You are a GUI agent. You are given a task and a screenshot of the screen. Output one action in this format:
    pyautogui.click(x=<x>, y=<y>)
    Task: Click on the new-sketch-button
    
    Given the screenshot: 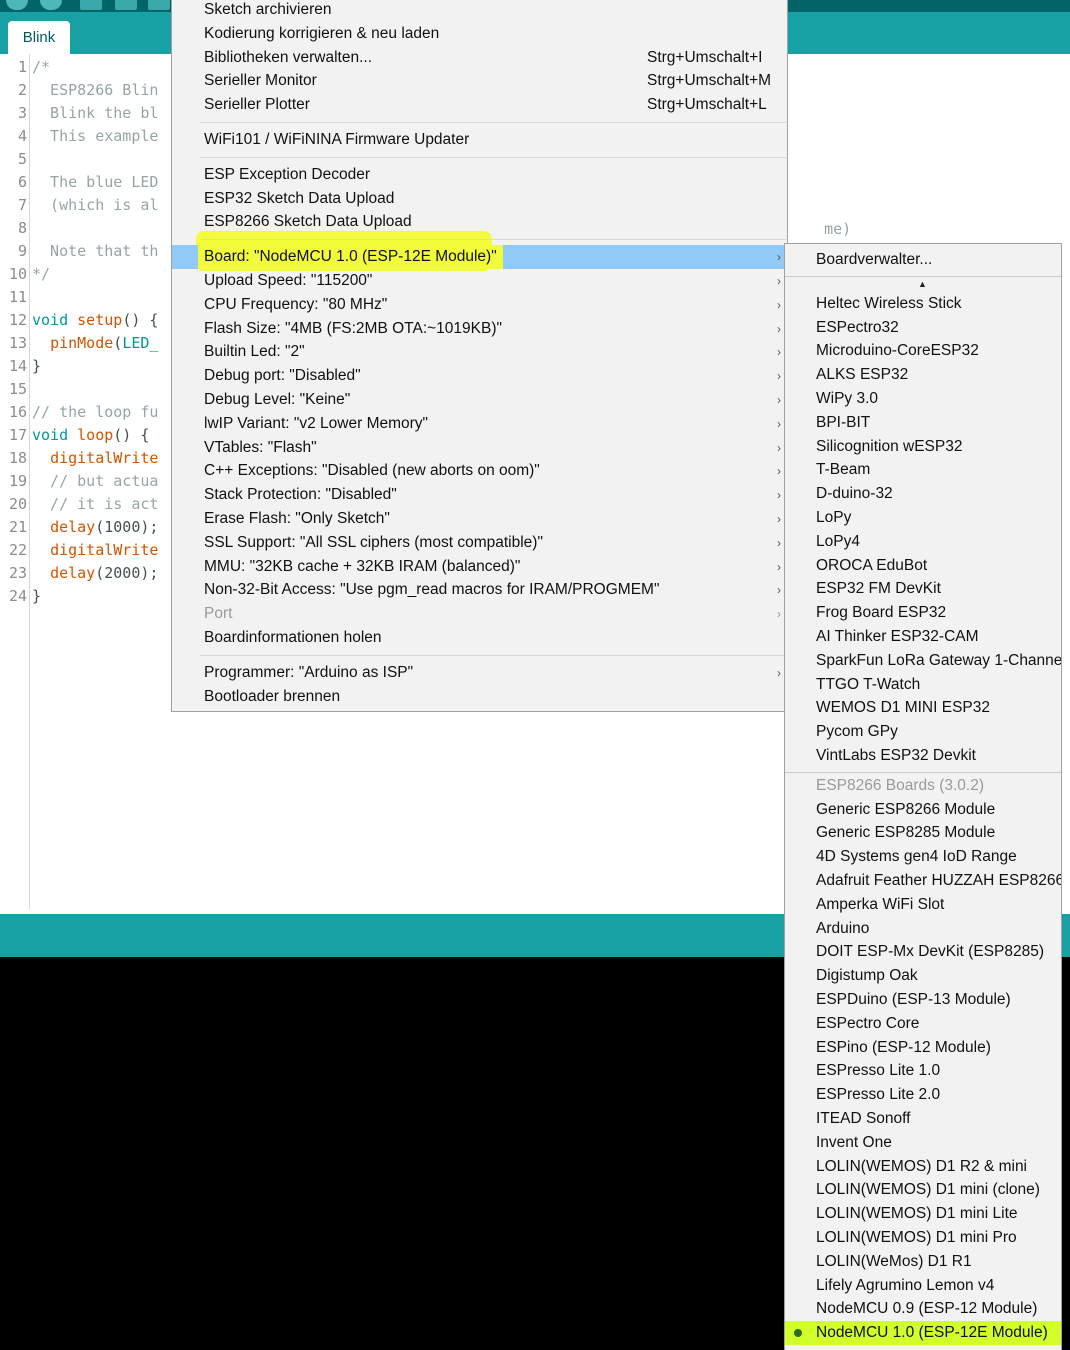 What is the action you would take?
    pyautogui.click(x=91, y=5)
    